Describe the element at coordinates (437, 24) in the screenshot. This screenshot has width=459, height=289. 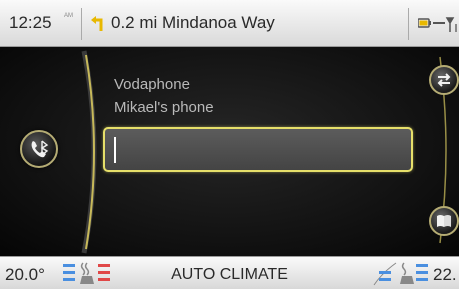
I see `phone-battery-signal-icon` at that location.